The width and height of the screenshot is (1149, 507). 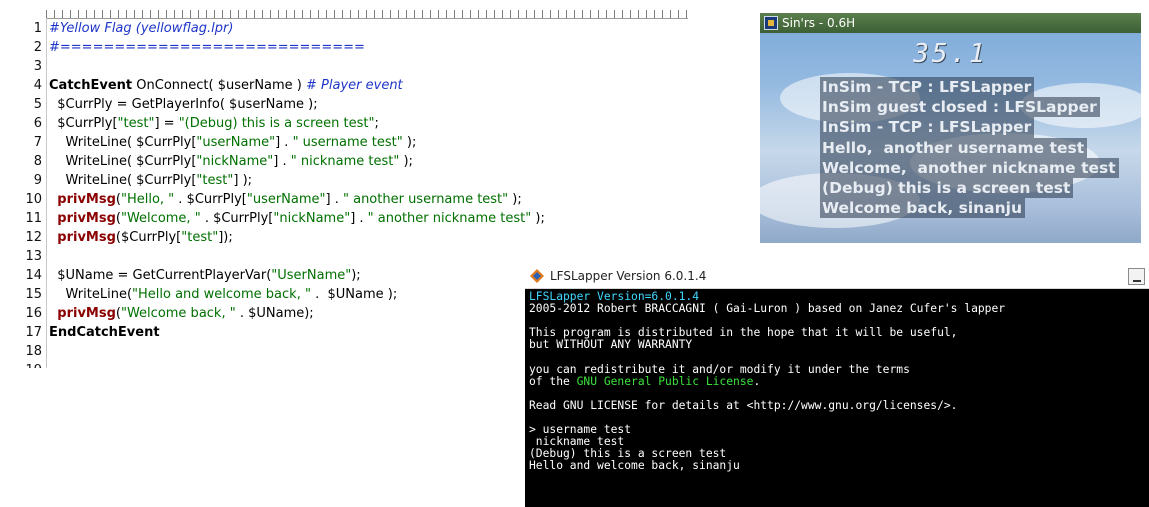 What do you see at coordinates (37, 28) in the screenshot?
I see `line-number: 1` at bounding box center [37, 28].